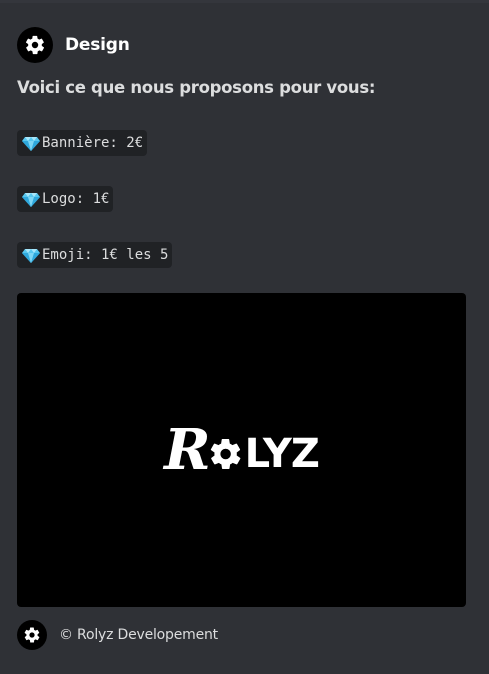 Image resolution: width=489 pixels, height=674 pixels. I want to click on embed-author: Design, so click(73, 45).